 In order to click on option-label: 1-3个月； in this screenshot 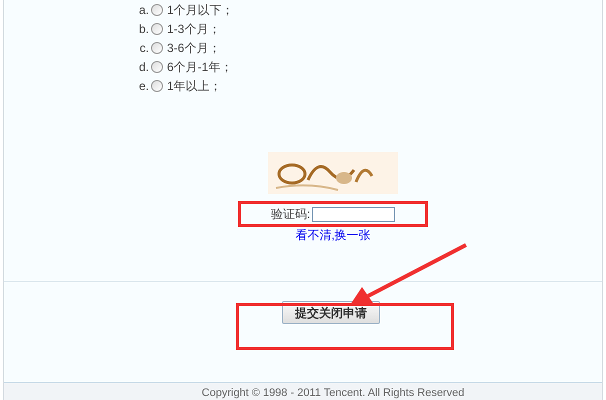, I will do `click(193, 29)`.